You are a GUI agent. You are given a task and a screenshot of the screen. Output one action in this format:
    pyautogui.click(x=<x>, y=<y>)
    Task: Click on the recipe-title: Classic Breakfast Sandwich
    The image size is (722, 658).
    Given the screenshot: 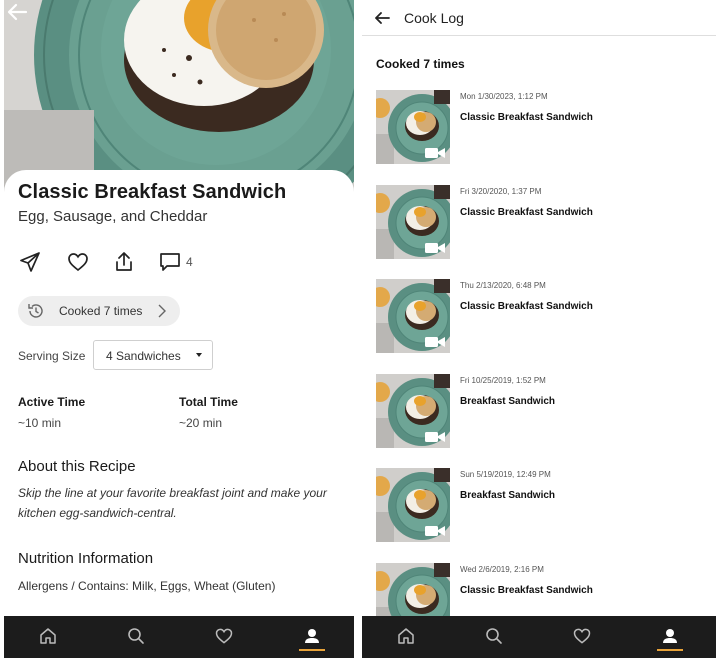 What is the action you would take?
    pyautogui.click(x=152, y=192)
    